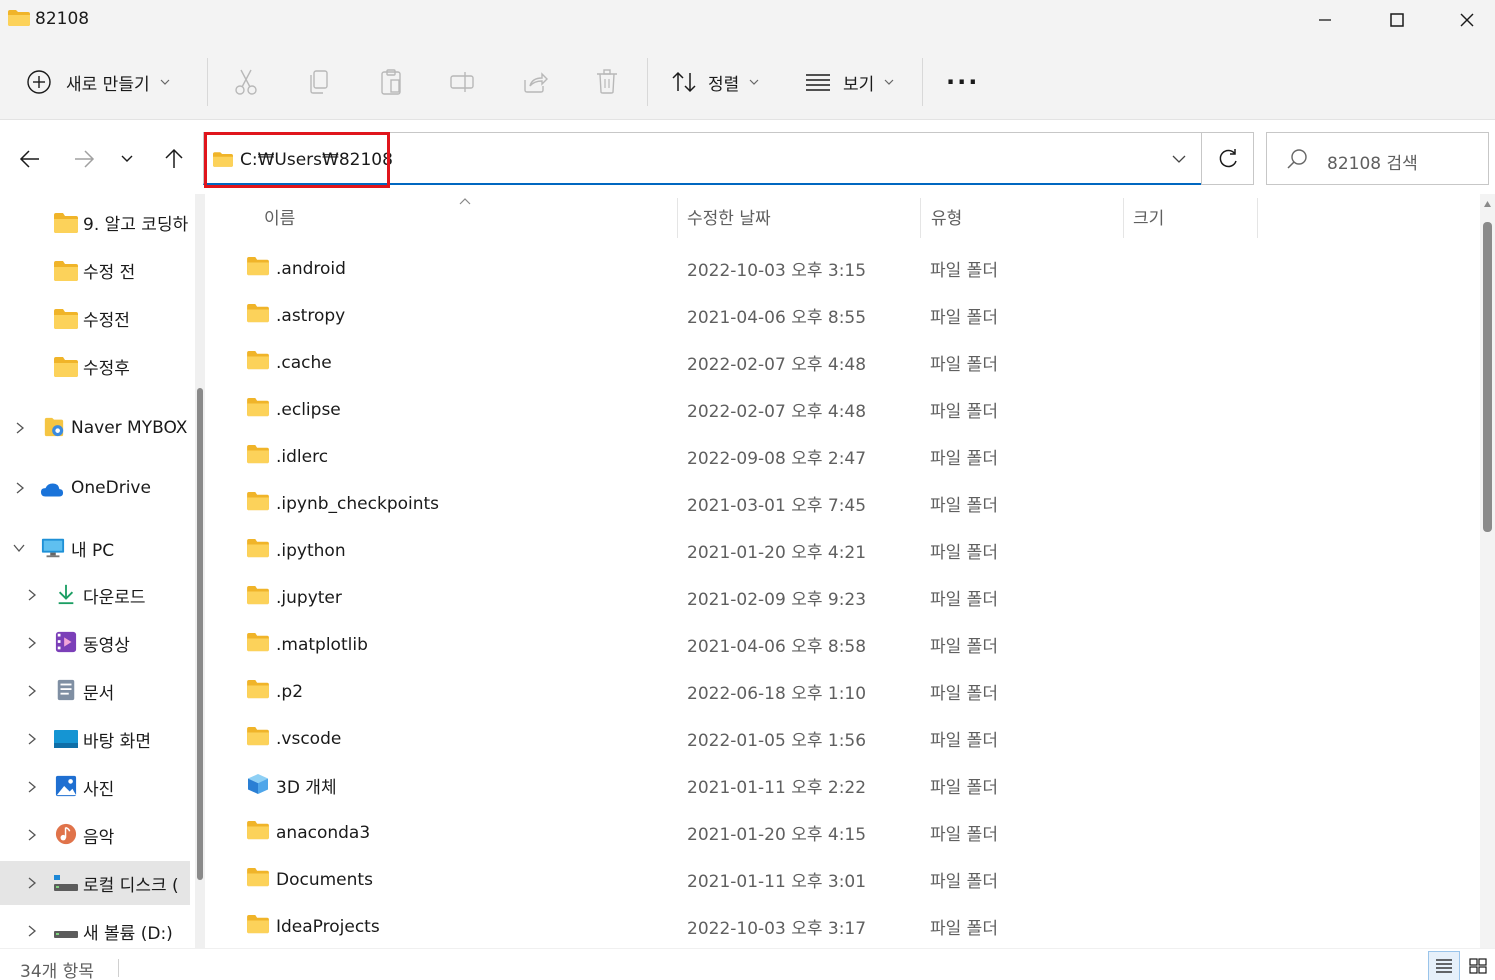 This screenshot has width=1495, height=980. I want to click on paste-button, so click(391, 82).